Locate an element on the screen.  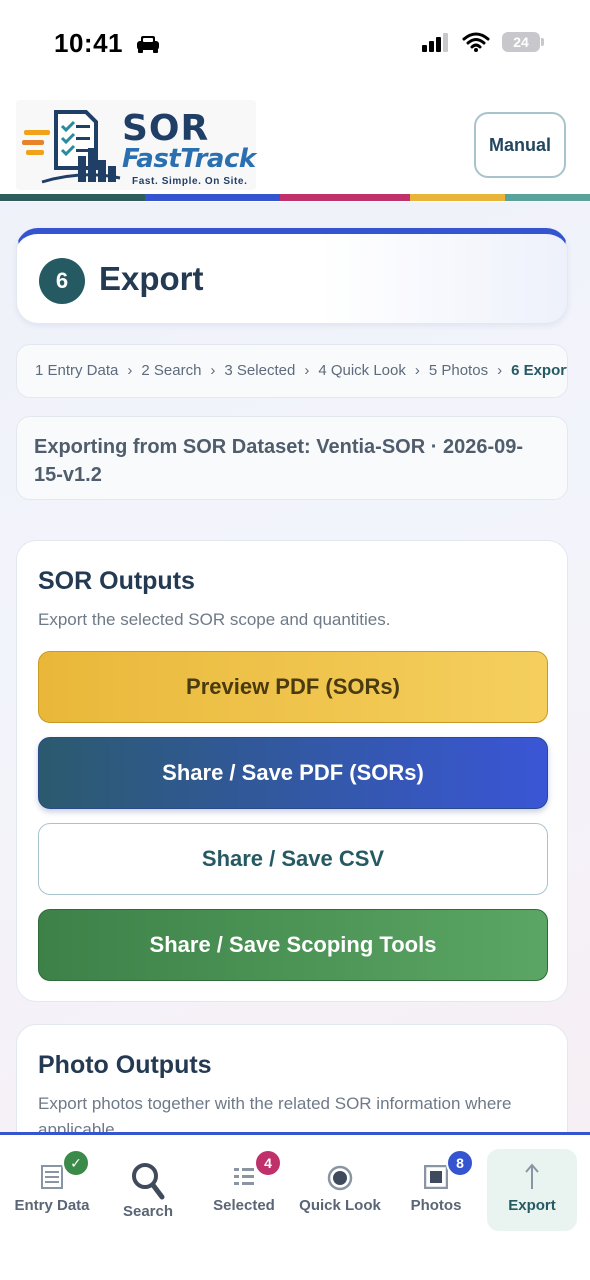
nav-entry-data: ✓ Entry Data is located at coordinates (52, 1185).